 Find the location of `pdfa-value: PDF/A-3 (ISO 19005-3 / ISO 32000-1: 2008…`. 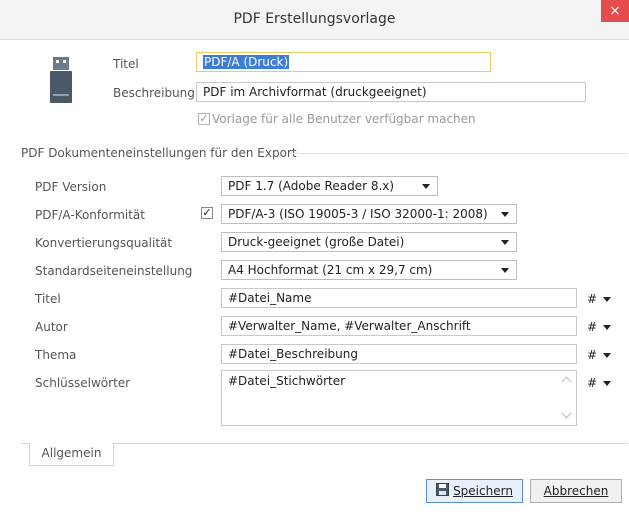

pdfa-value: PDF/A-3 (ISO 19005-3 / ISO 32000-1: 2008… is located at coordinates (358, 214).